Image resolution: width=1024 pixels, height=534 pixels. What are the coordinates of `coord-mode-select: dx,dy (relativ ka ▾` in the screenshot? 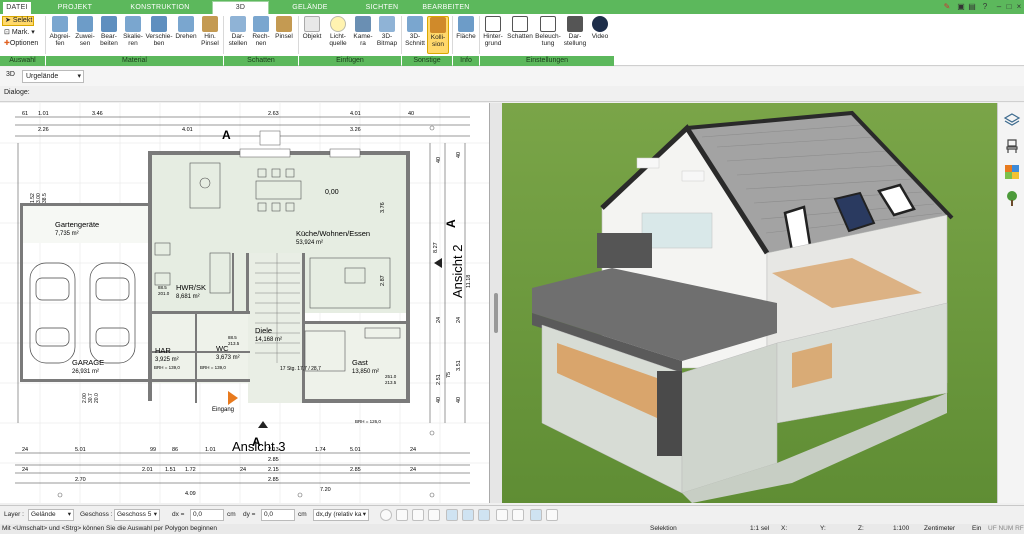 It's located at (341, 515).